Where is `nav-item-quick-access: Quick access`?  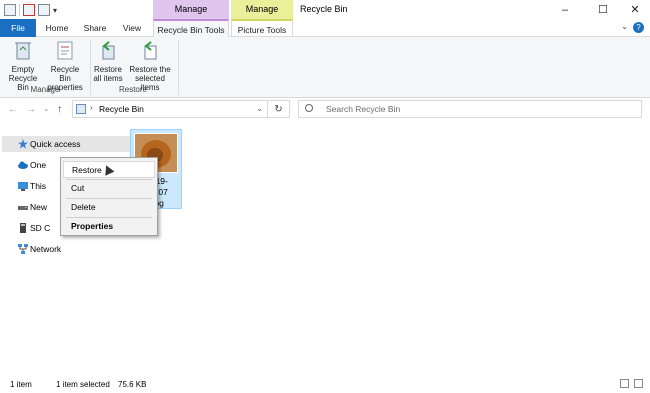 nav-item-quick-access: Quick access is located at coordinates (66, 144).